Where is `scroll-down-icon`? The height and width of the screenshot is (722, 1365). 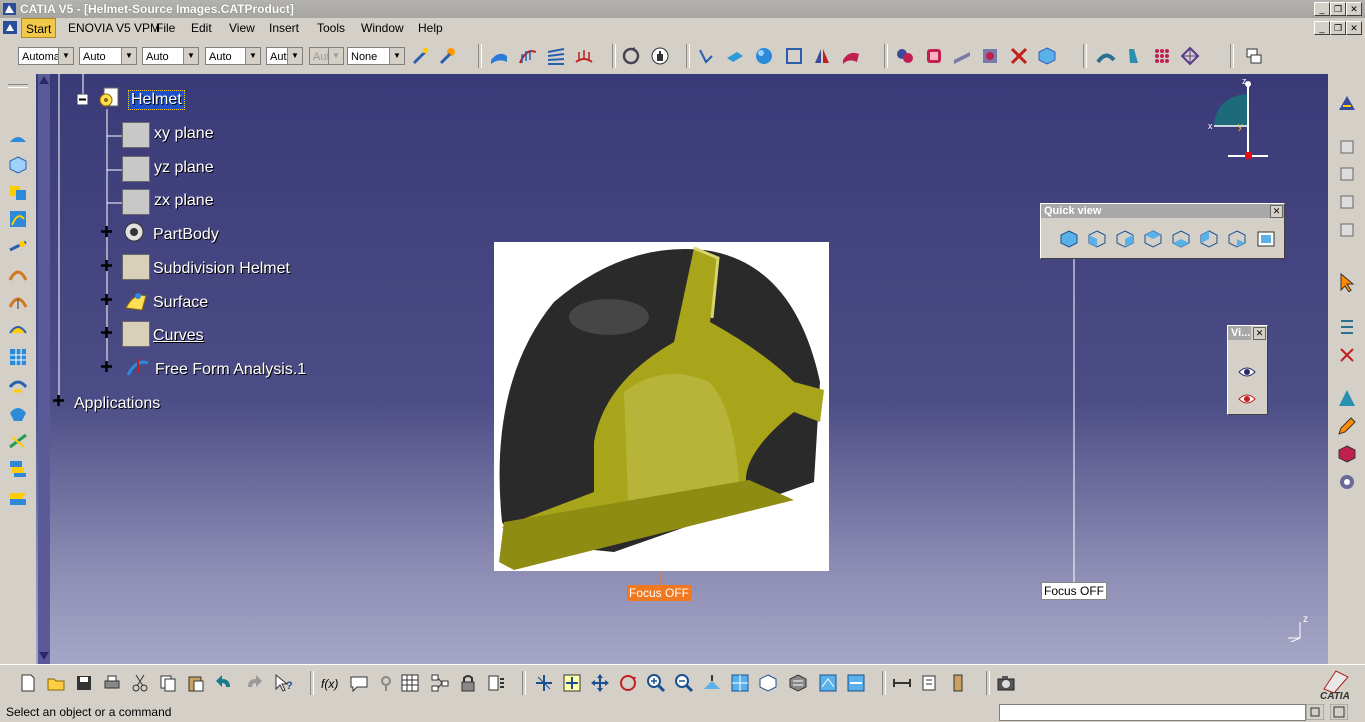 scroll-down-icon is located at coordinates (44, 656).